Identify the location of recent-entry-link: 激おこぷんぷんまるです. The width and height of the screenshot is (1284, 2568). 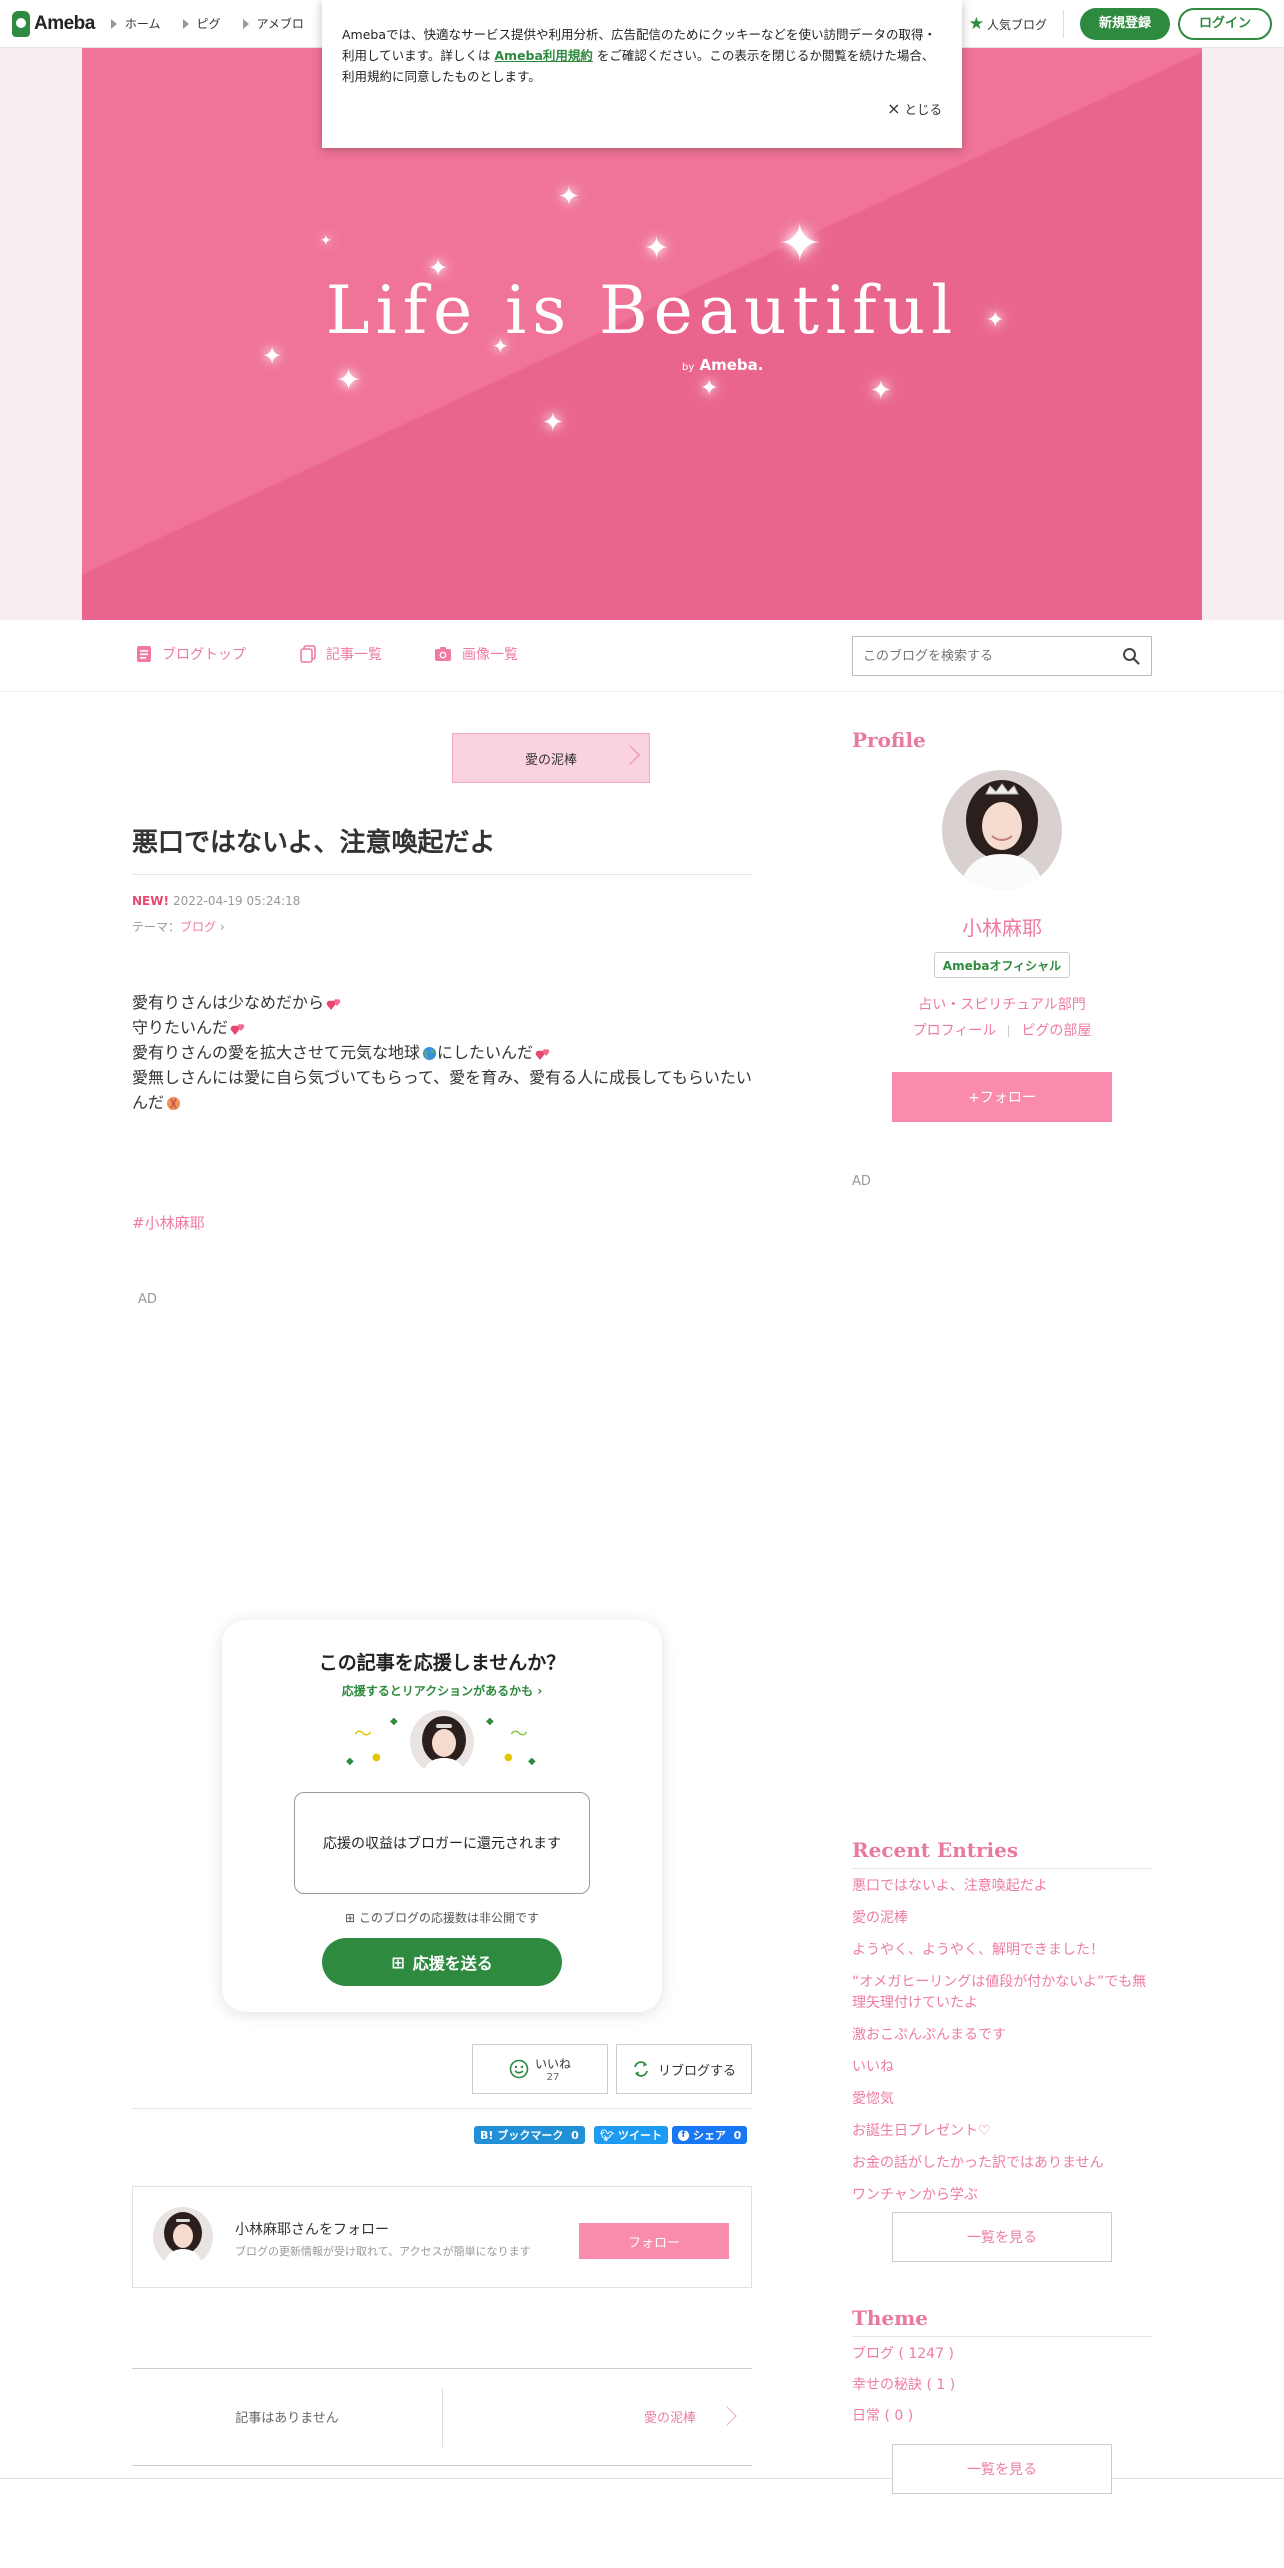
(1002, 2035).